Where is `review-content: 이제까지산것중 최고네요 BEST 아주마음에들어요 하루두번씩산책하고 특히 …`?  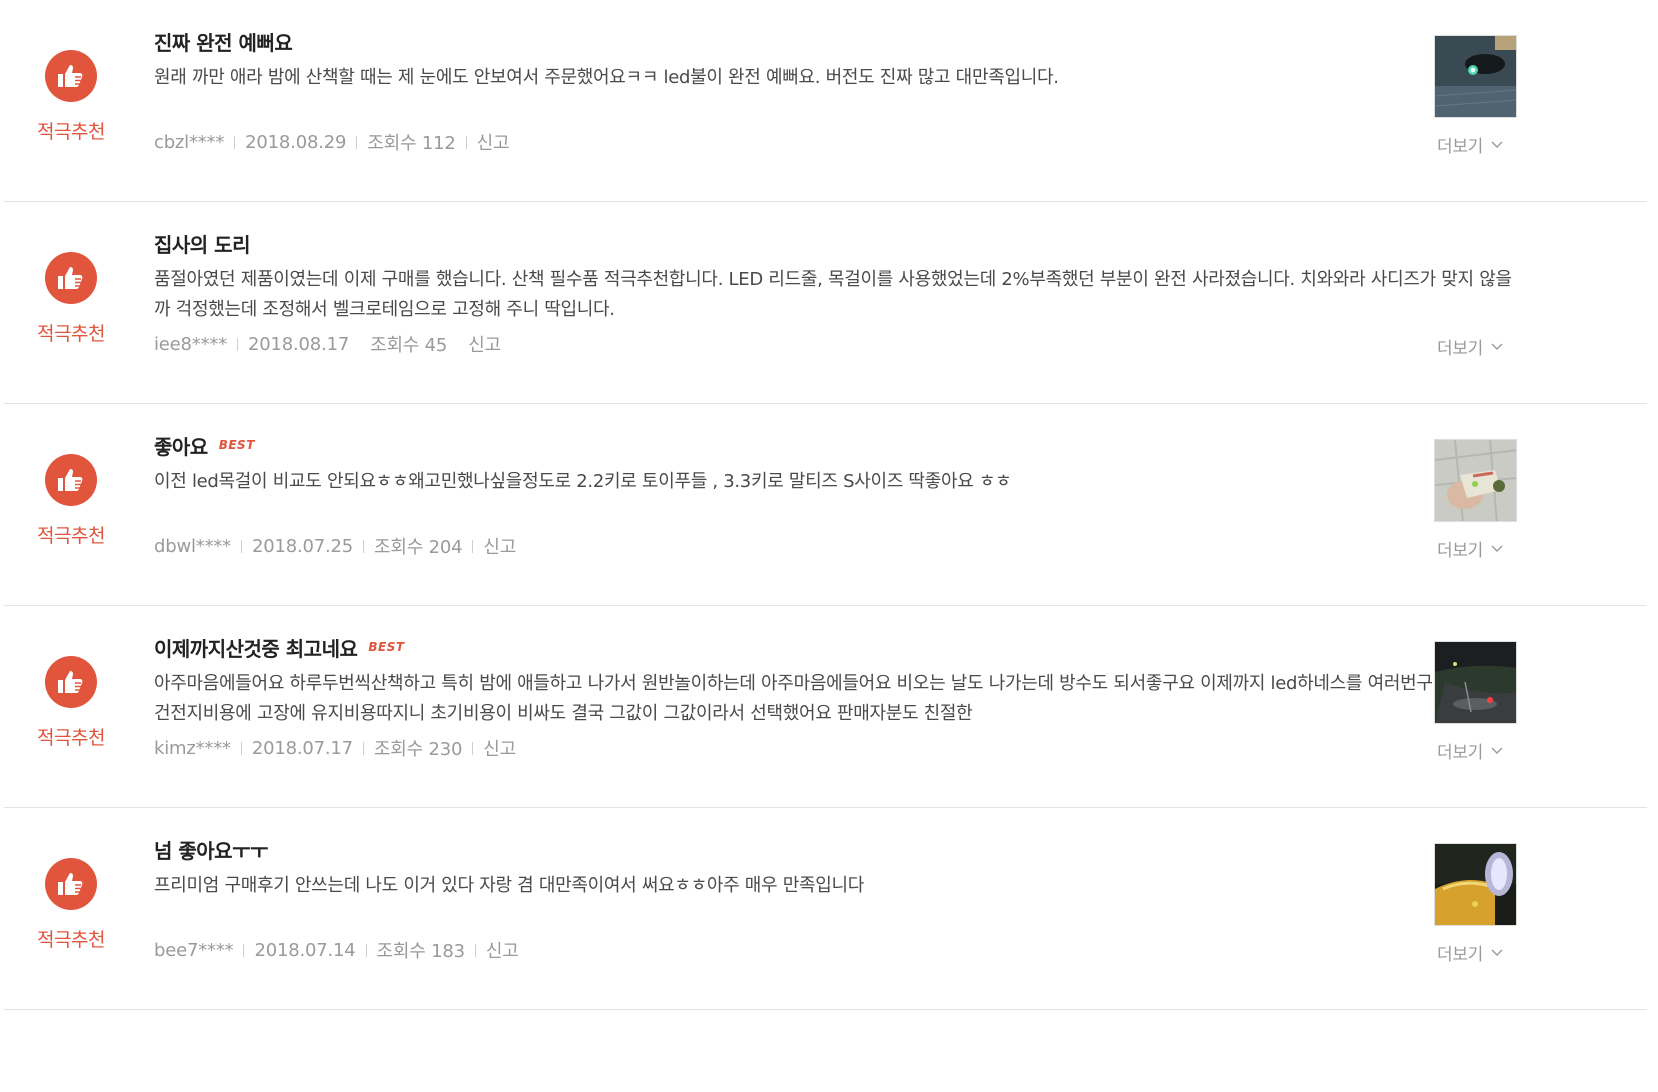 review-content: 이제까지산것중 최고네요 BEST 아주마음에들어요 하루두번씩산책하고 특히 … is located at coordinates (834, 697).